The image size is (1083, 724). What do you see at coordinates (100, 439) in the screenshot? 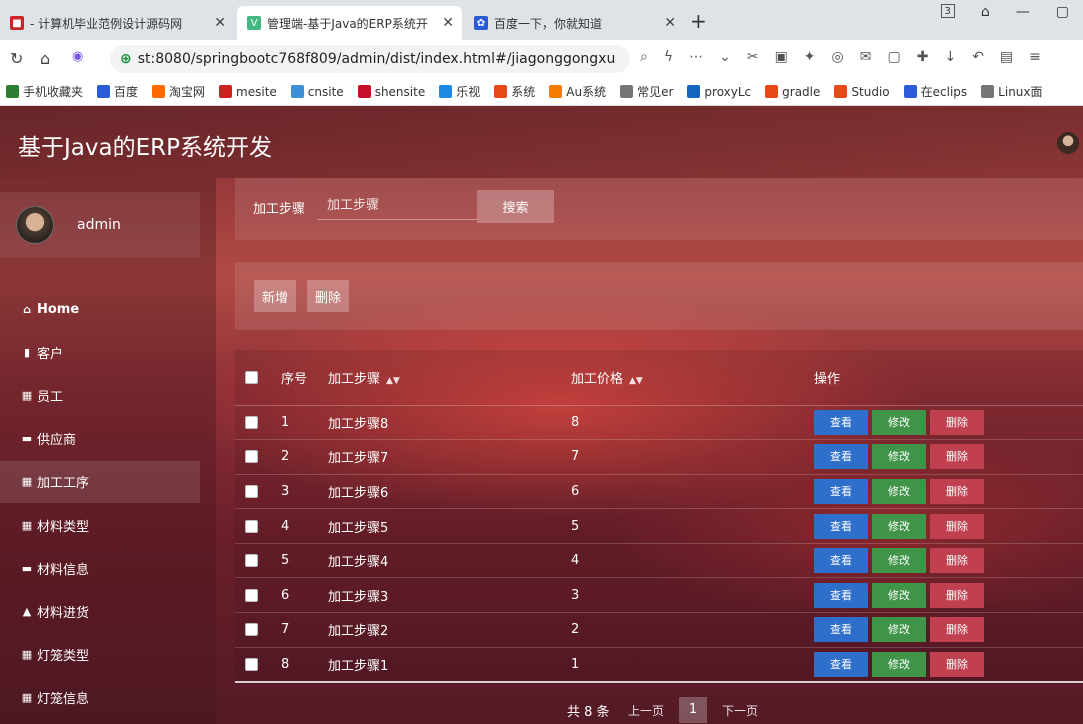
I see `sidebar-item-3: ▬ 供应商` at bounding box center [100, 439].